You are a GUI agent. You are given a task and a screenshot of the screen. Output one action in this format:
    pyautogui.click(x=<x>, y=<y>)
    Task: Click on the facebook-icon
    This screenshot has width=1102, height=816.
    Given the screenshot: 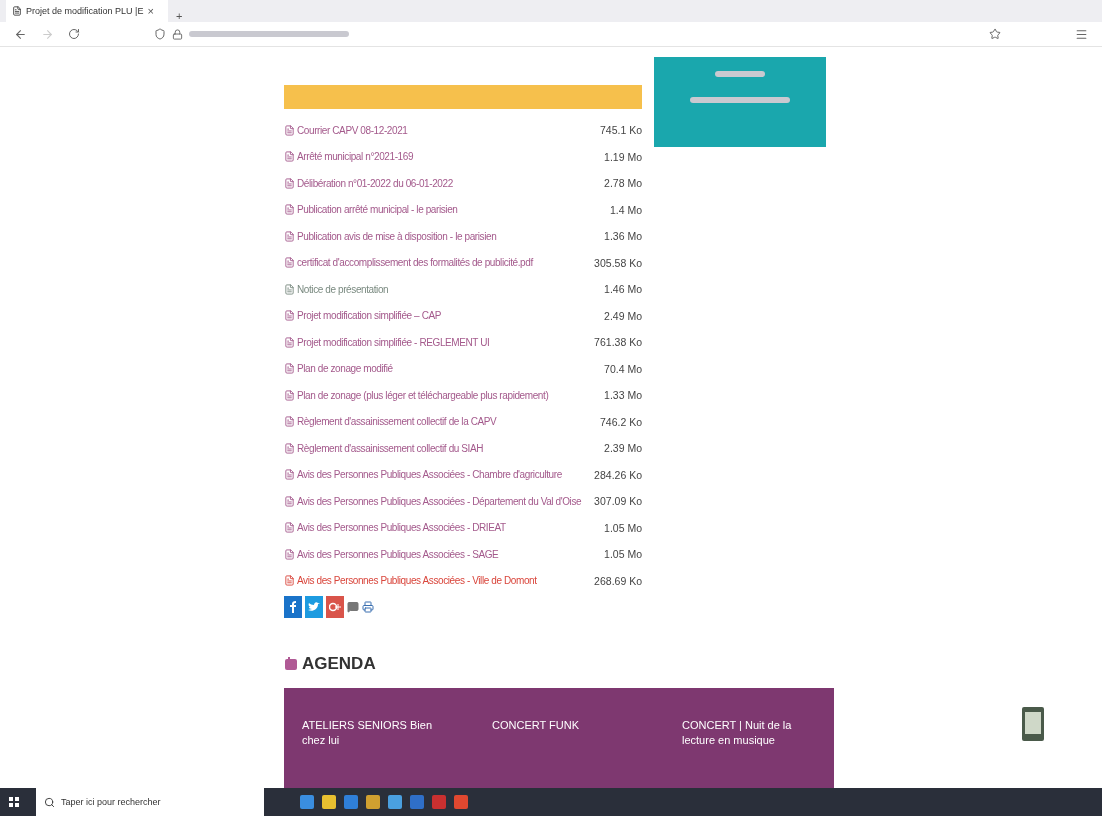 What is the action you would take?
    pyautogui.click(x=293, y=607)
    